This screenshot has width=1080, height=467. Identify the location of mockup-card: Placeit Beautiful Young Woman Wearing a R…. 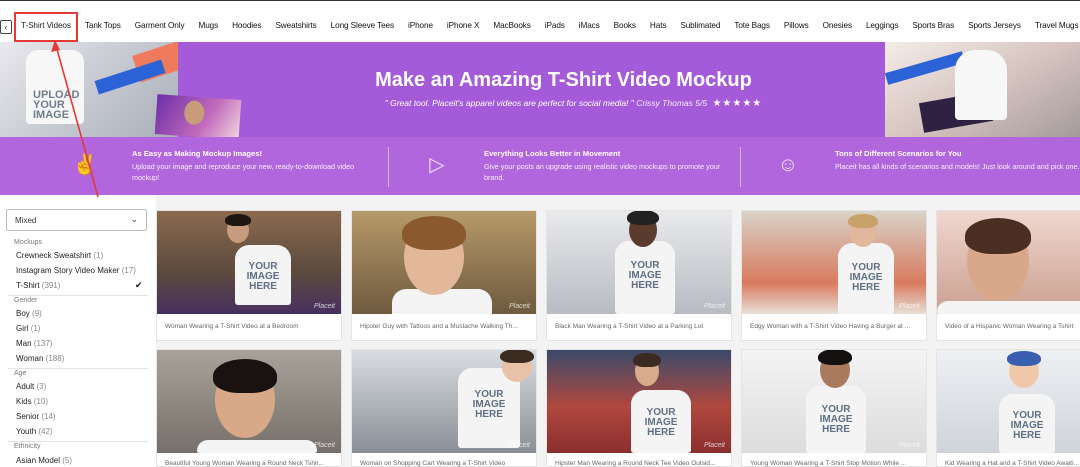
(249, 408).